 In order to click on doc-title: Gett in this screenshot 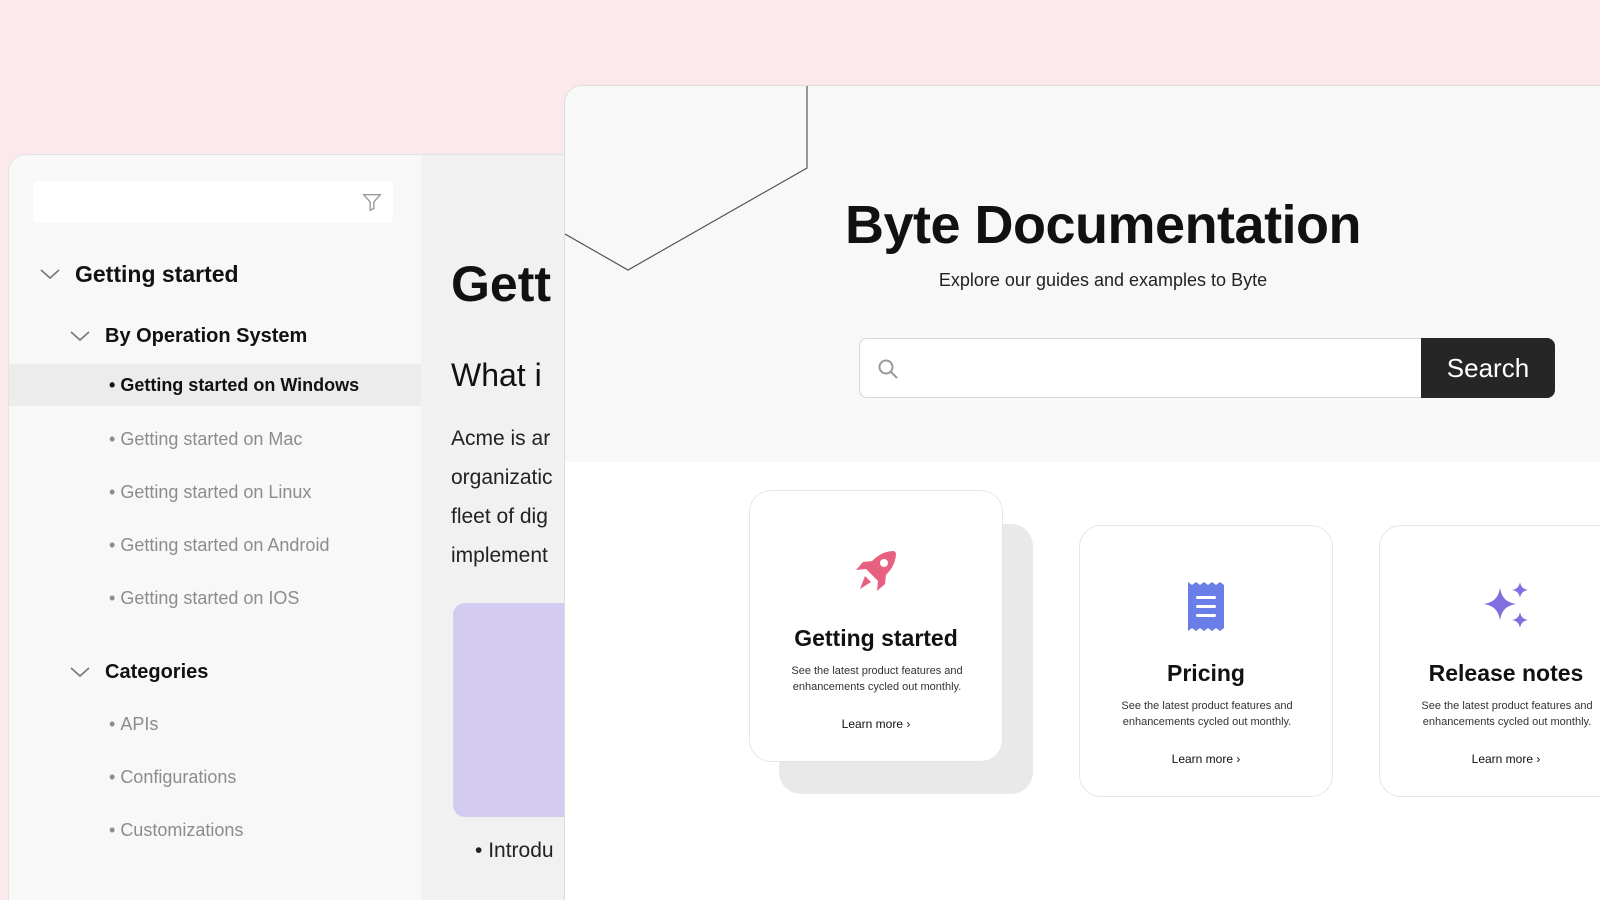, I will do `click(501, 284)`.